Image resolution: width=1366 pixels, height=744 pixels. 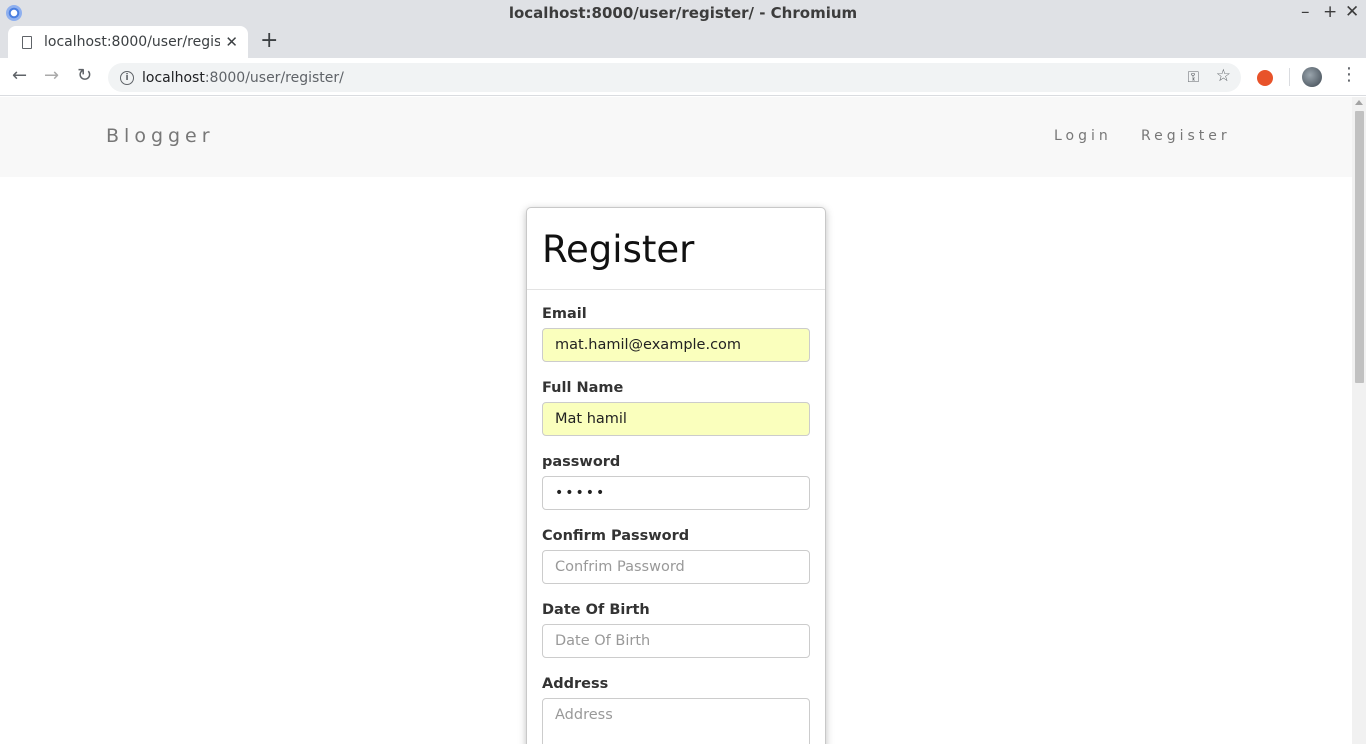 I want to click on full-name-label: Full Name, so click(x=583, y=388).